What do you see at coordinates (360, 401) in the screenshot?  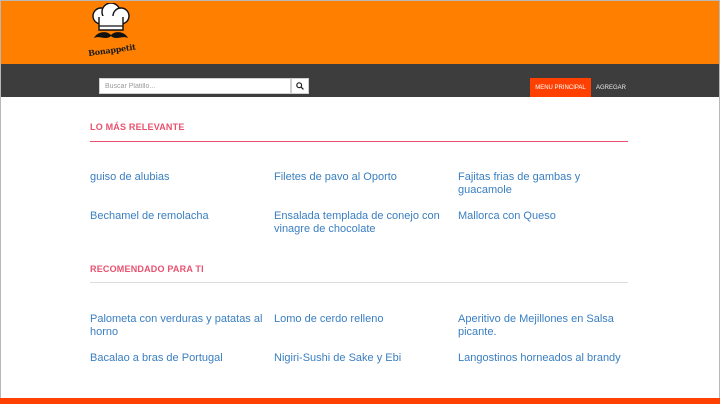 I see `footer-bar` at bounding box center [360, 401].